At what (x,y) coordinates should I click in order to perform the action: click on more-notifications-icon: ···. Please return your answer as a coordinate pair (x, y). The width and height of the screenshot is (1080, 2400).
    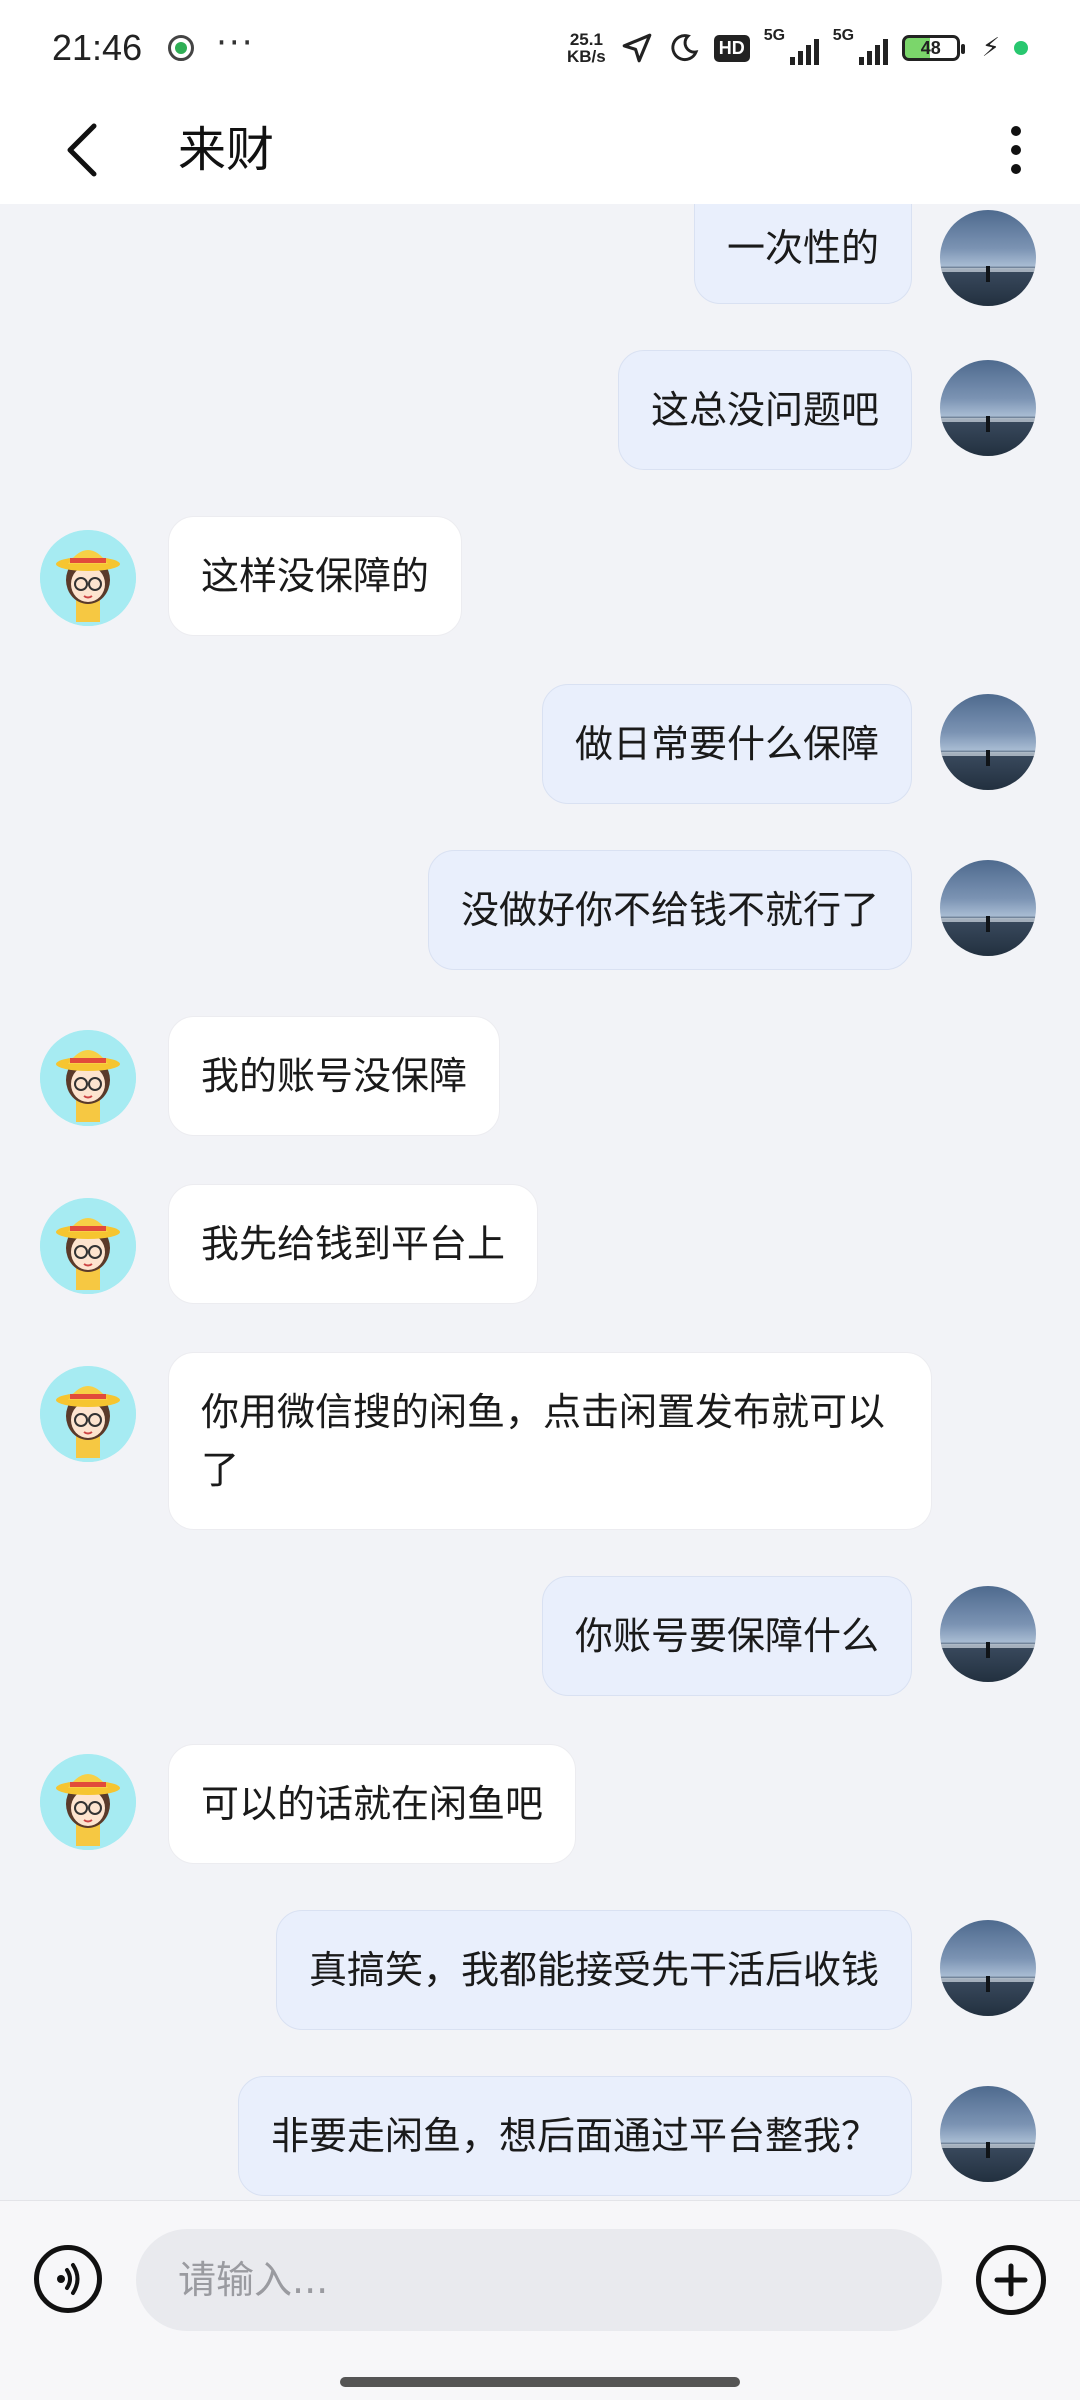
    Looking at the image, I should click on (235, 43).